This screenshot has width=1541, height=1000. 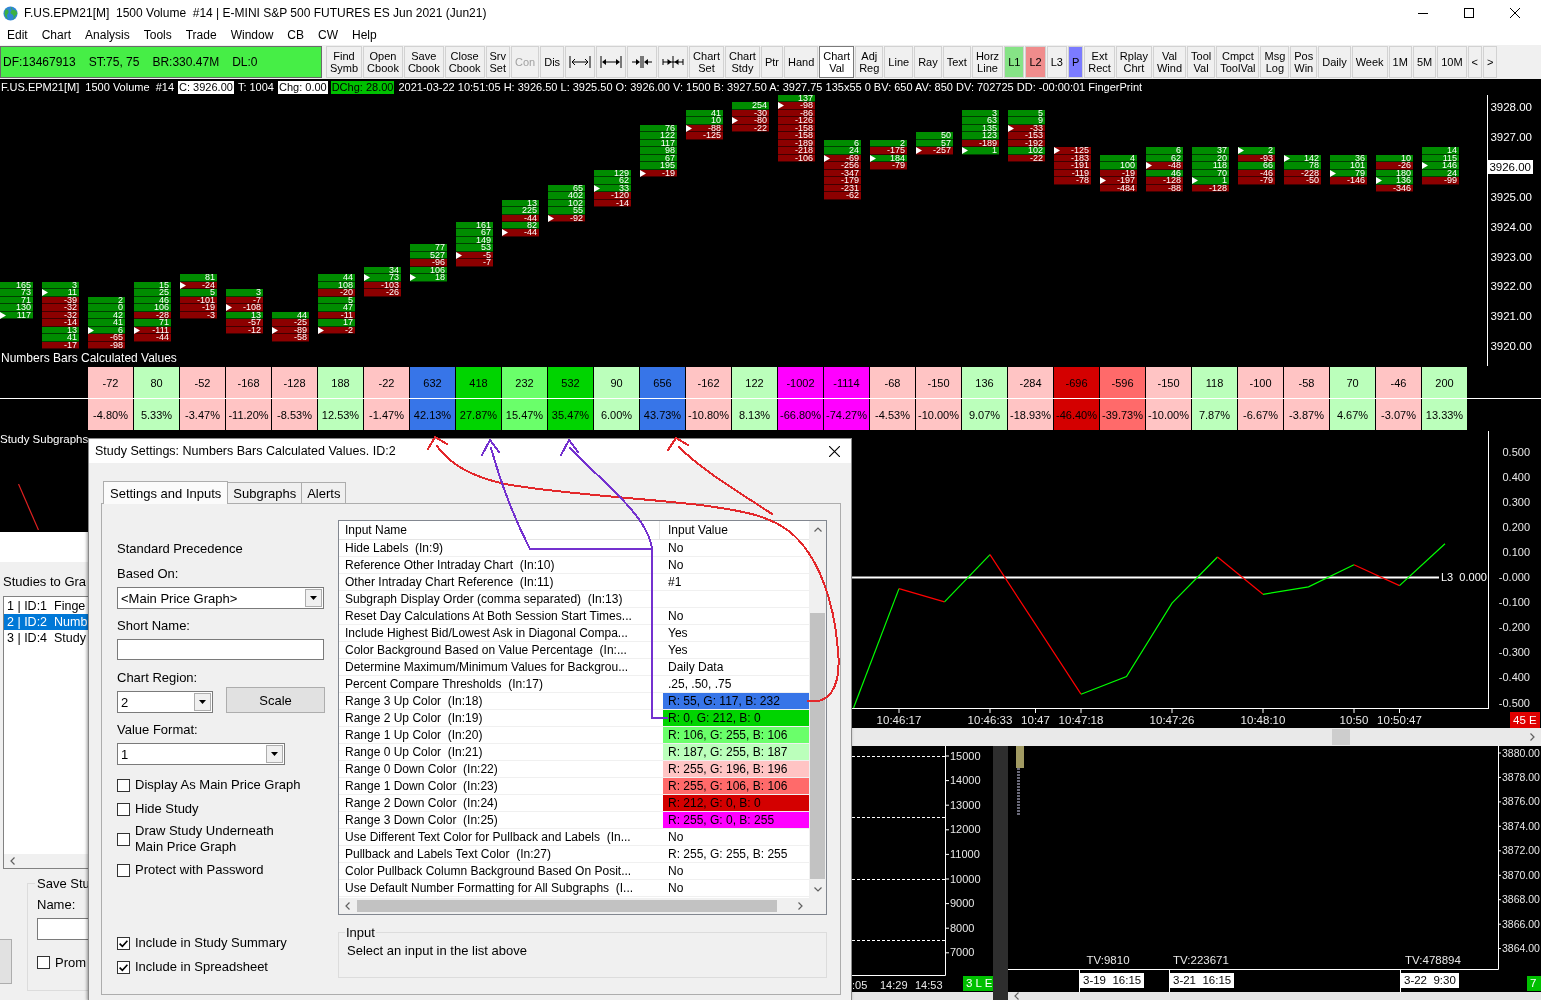 I want to click on toolbar-button: Ext Rect, so click(x=1099, y=62).